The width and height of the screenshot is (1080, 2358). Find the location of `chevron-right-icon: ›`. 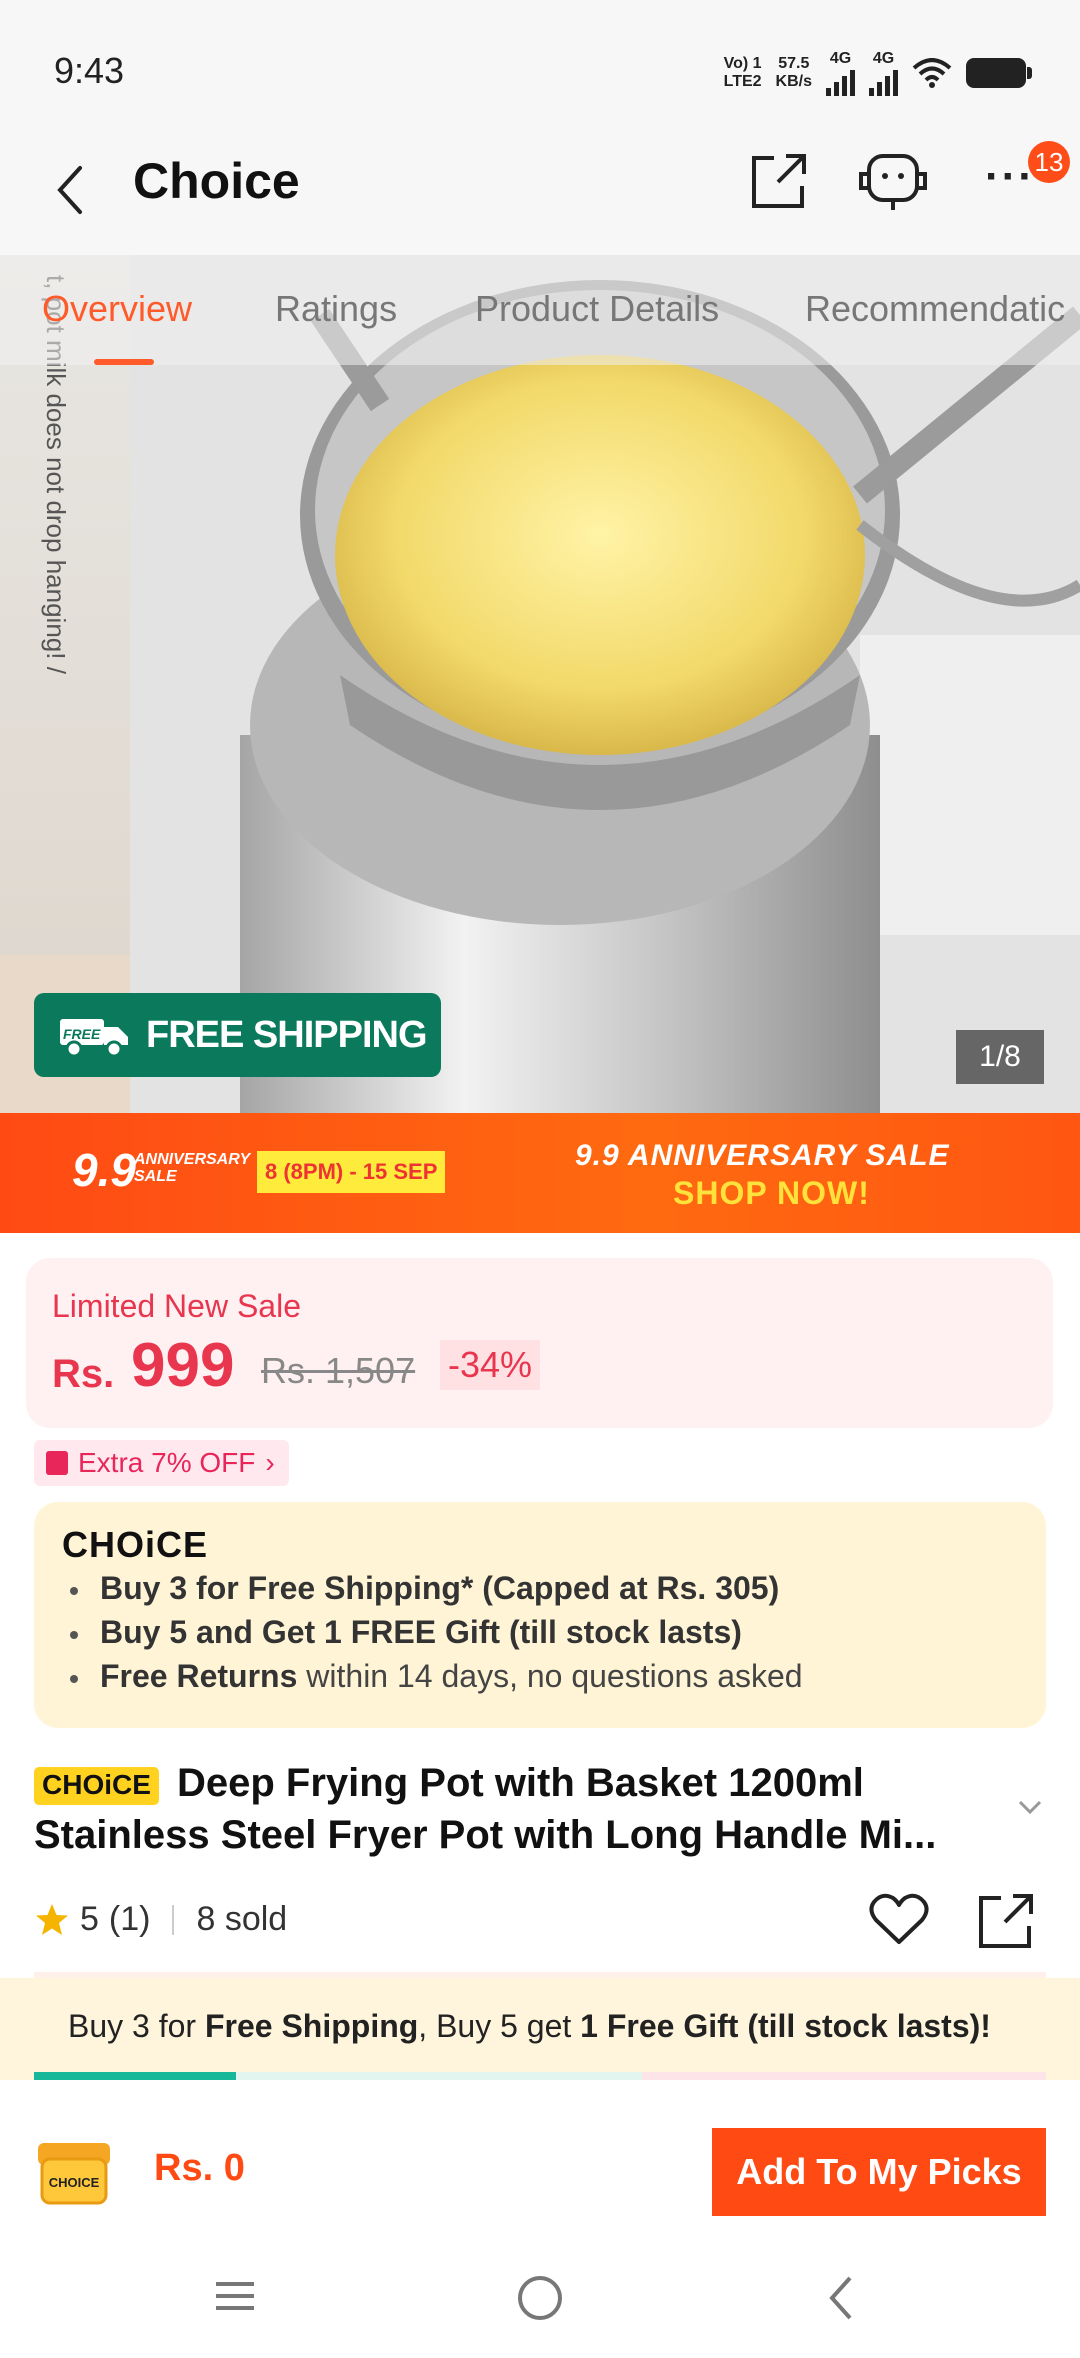

chevron-right-icon: › is located at coordinates (270, 1462).